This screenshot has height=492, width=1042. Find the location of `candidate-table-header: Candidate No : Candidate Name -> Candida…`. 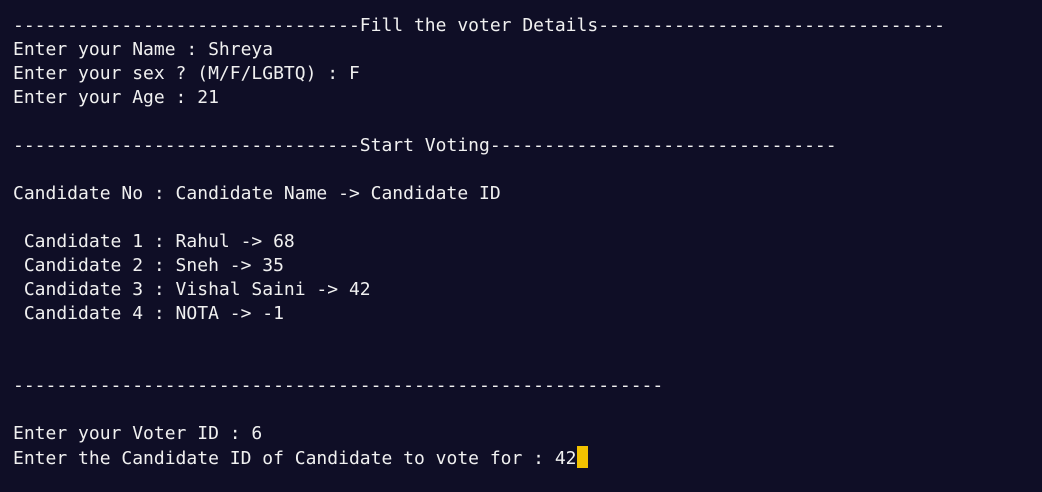

candidate-table-header: Candidate No : Candidate Name -> Candida… is located at coordinates (257, 193).